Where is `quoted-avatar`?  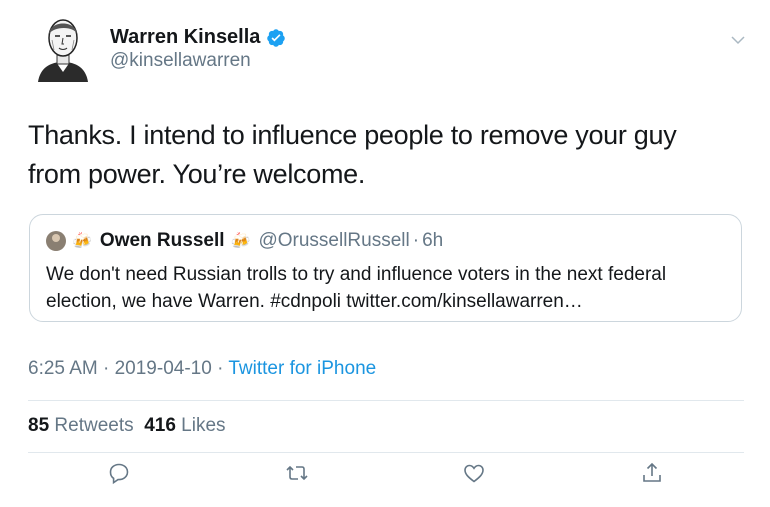
quoted-avatar is located at coordinates (56, 241).